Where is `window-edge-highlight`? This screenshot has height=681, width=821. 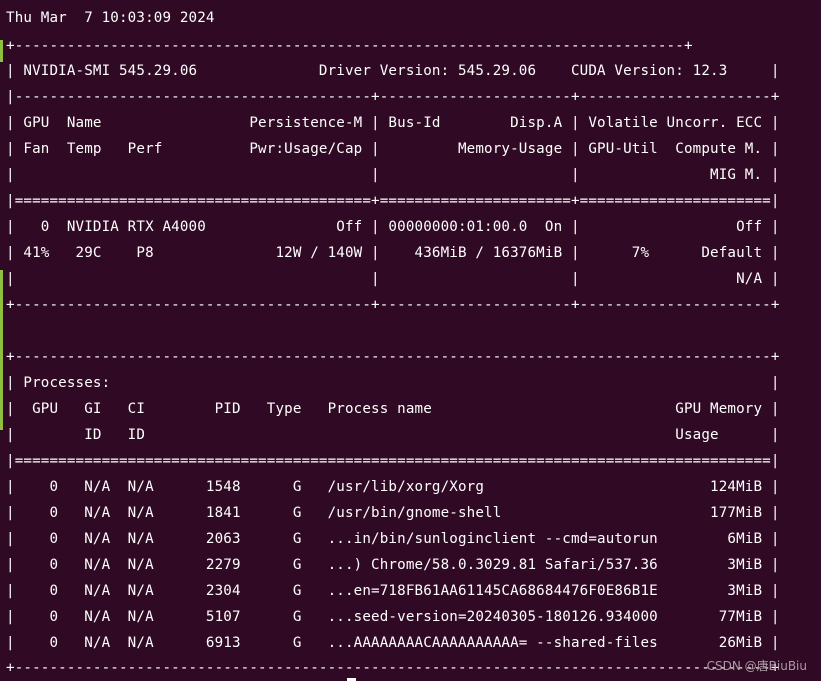 window-edge-highlight is located at coordinates (1, 51).